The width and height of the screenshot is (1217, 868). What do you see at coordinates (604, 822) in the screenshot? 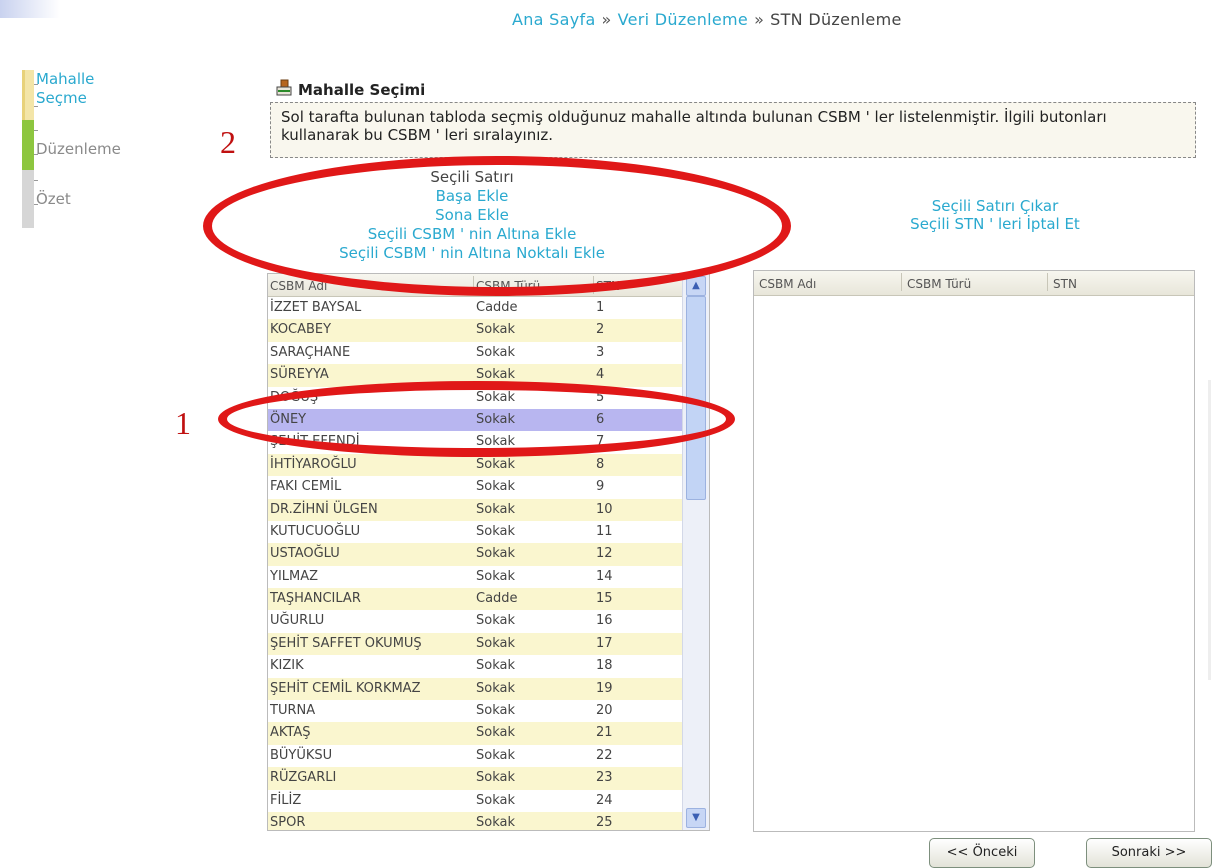
I see `cell-stn: 25` at bounding box center [604, 822].